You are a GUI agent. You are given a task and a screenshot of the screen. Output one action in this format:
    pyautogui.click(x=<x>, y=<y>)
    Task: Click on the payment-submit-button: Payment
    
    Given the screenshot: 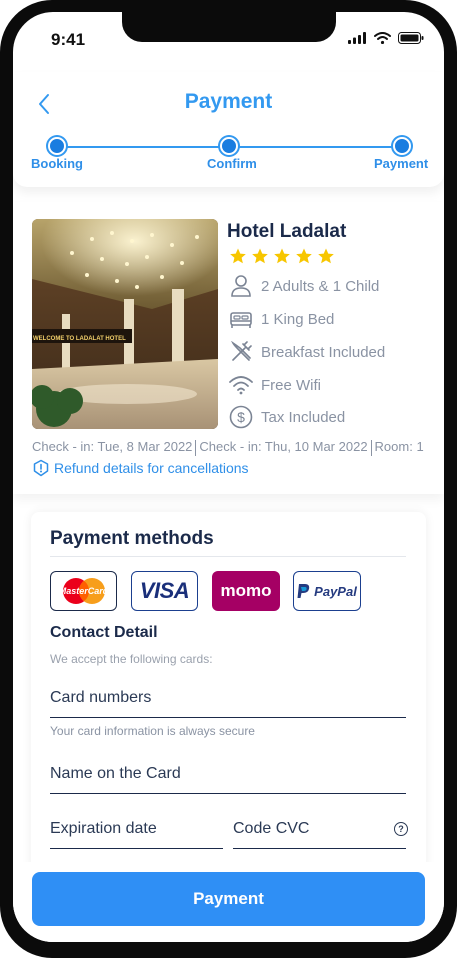 What is the action you would take?
    pyautogui.click(x=228, y=899)
    